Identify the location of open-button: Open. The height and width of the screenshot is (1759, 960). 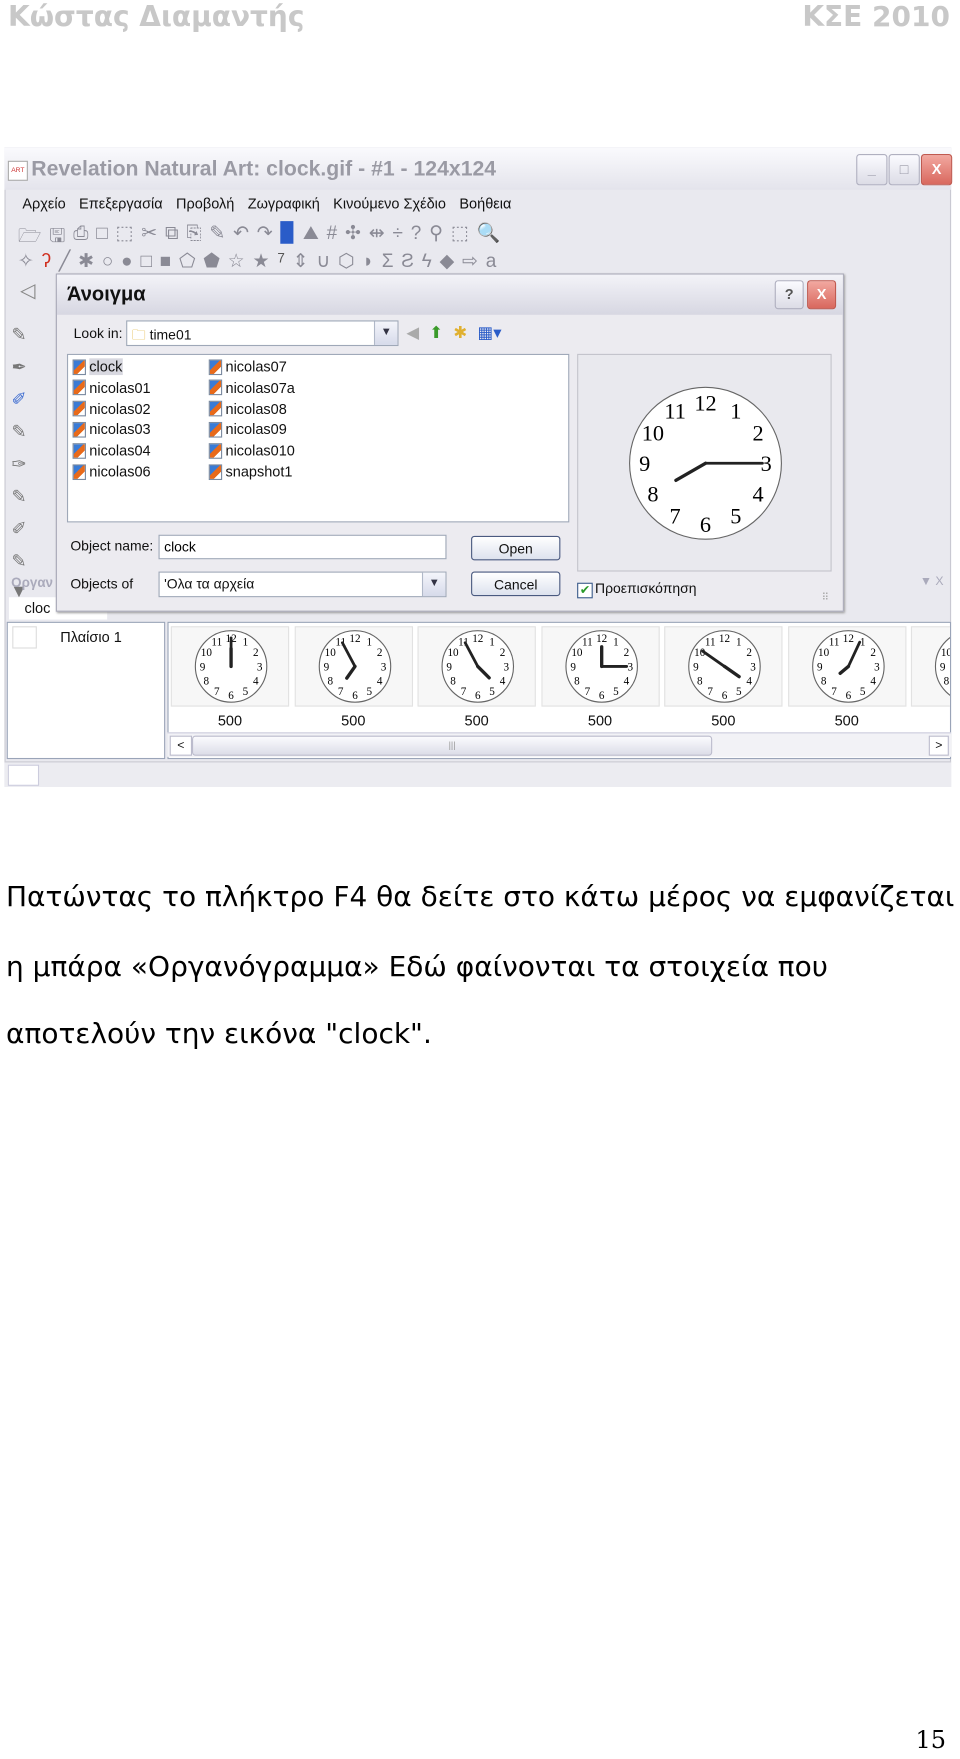
(516, 548).